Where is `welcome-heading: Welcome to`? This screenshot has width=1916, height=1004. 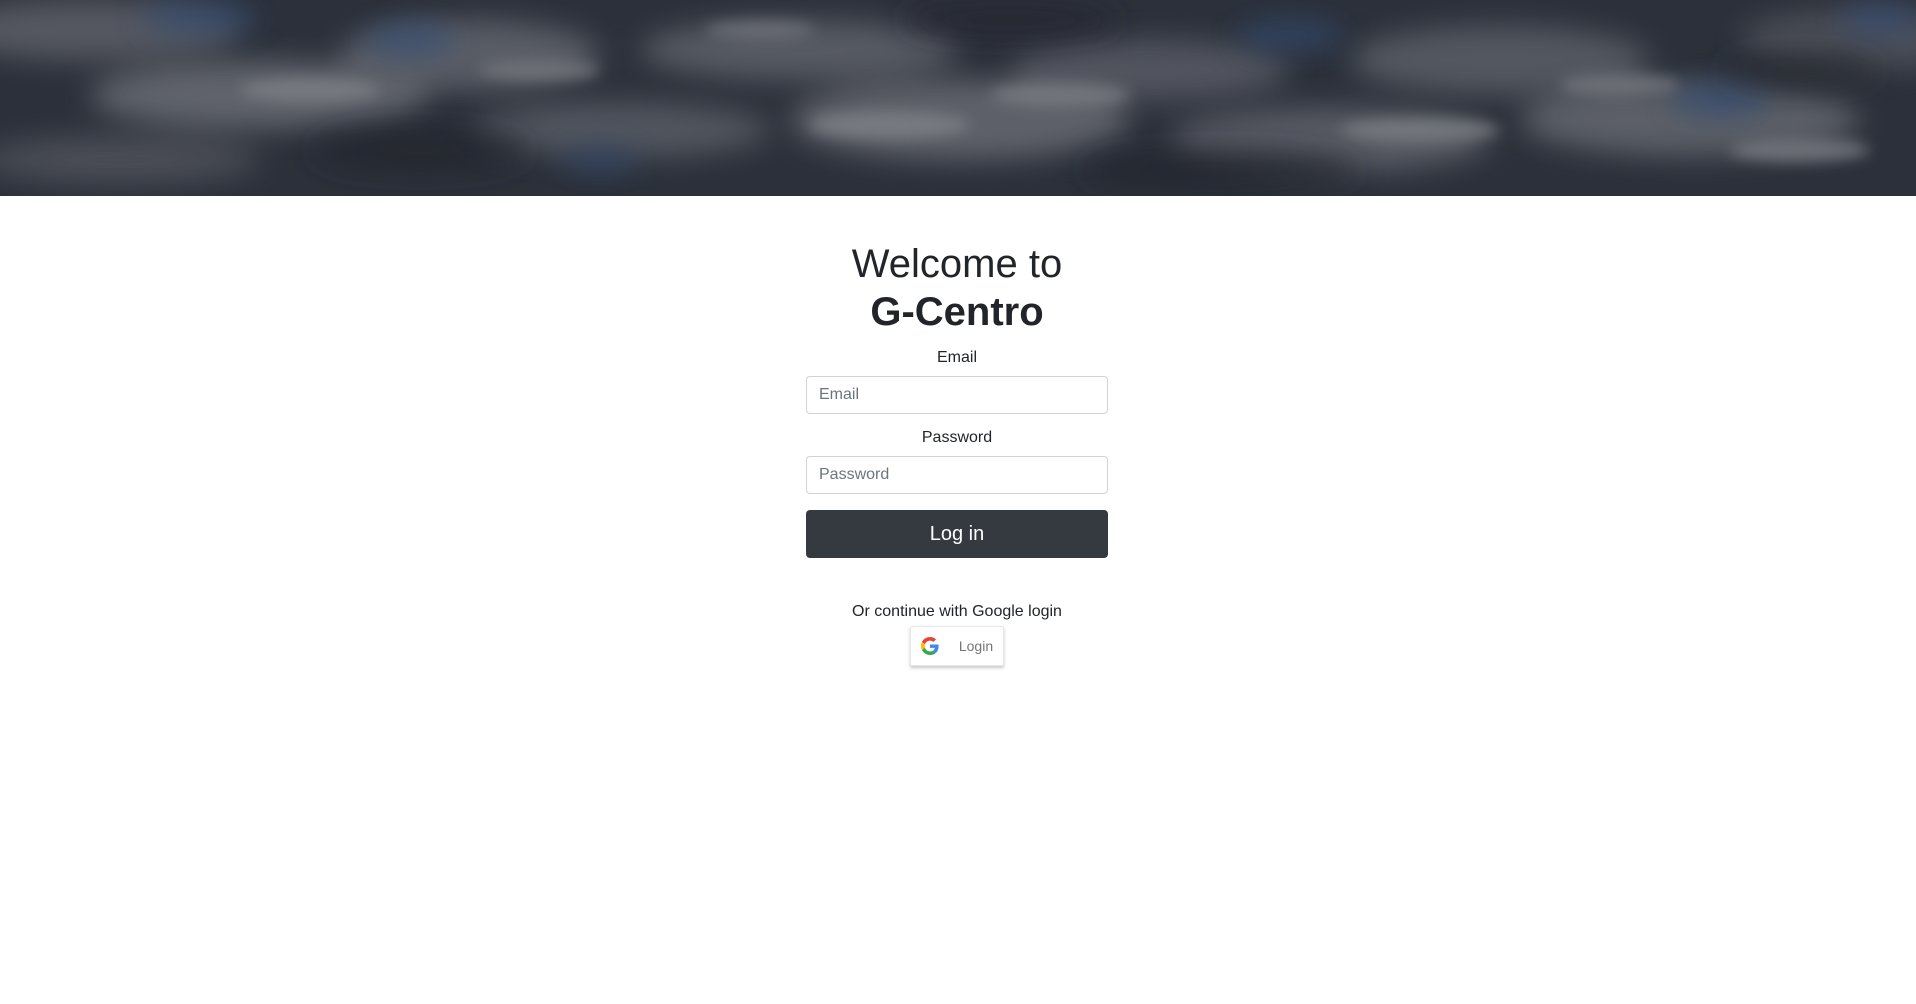 welcome-heading: Welcome to is located at coordinates (957, 264).